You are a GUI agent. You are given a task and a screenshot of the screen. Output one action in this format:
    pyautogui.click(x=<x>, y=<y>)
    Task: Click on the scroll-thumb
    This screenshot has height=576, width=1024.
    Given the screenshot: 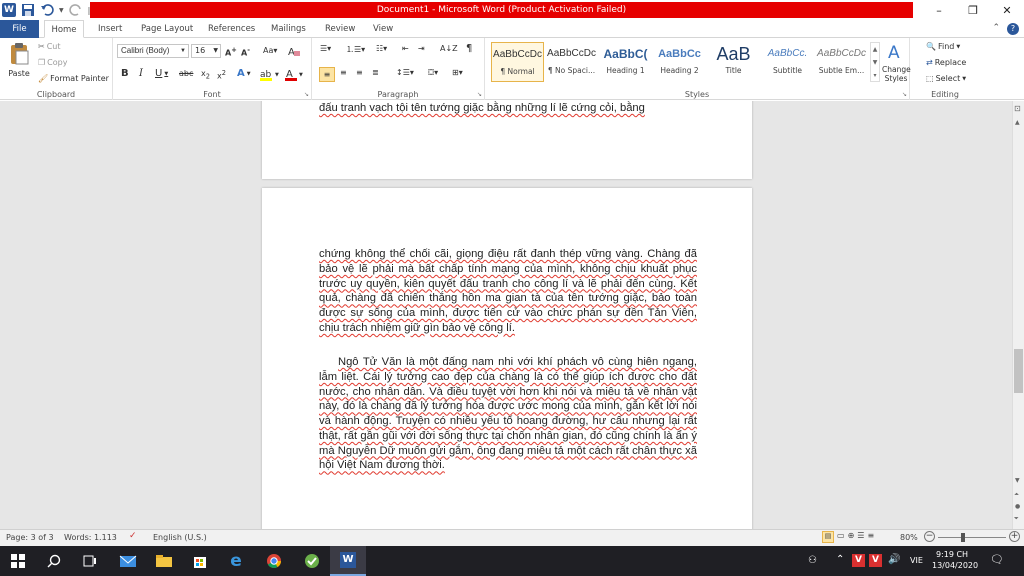 What is the action you would take?
    pyautogui.click(x=1018, y=371)
    